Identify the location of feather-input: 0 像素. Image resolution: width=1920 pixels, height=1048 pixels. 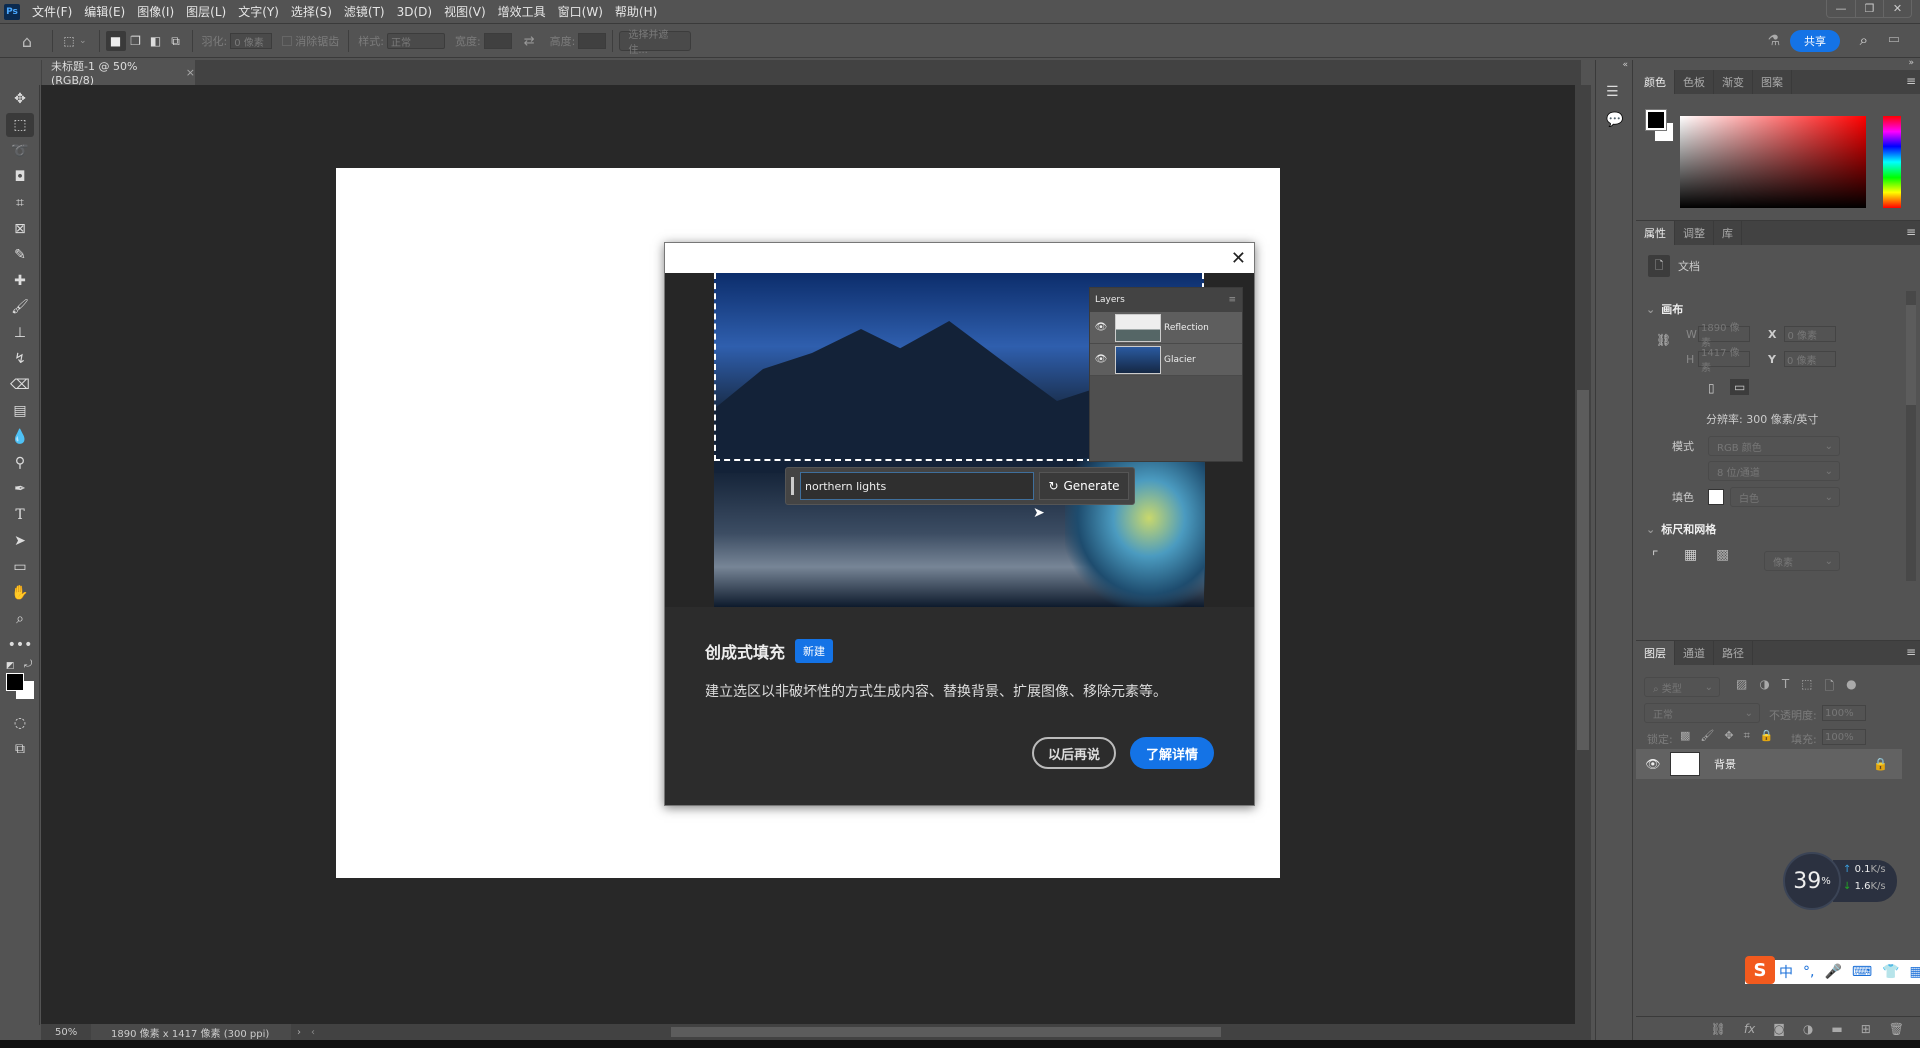
(251, 41).